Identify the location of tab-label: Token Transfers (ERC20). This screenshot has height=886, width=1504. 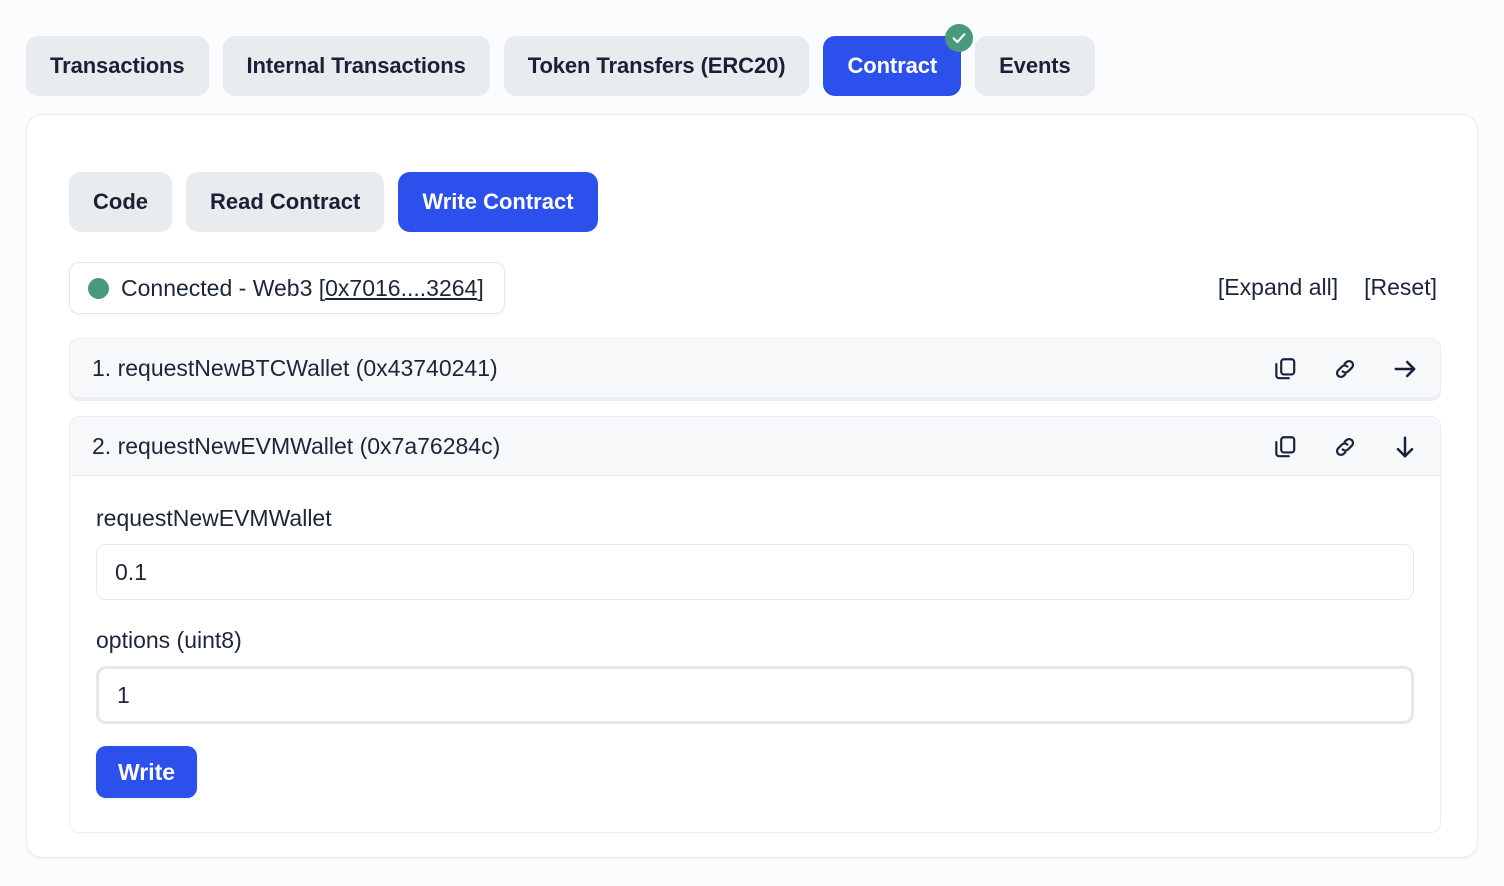
(656, 65).